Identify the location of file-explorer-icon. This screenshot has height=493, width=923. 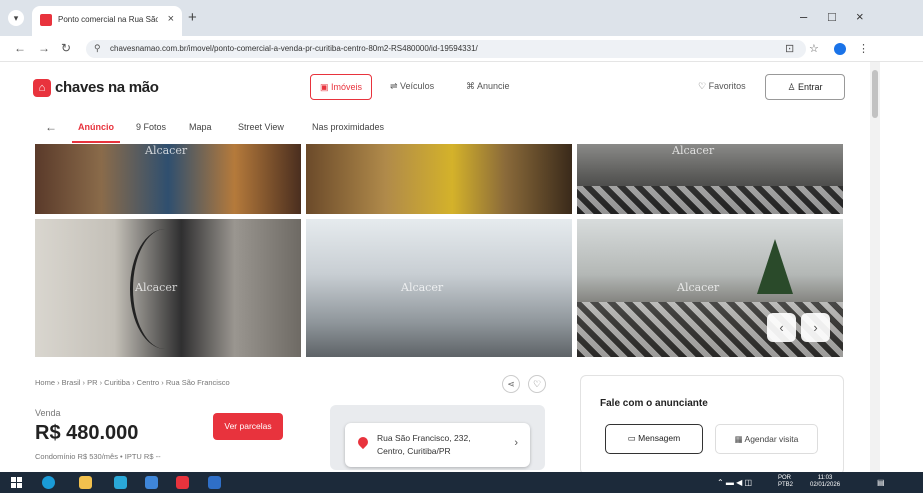
(85, 482).